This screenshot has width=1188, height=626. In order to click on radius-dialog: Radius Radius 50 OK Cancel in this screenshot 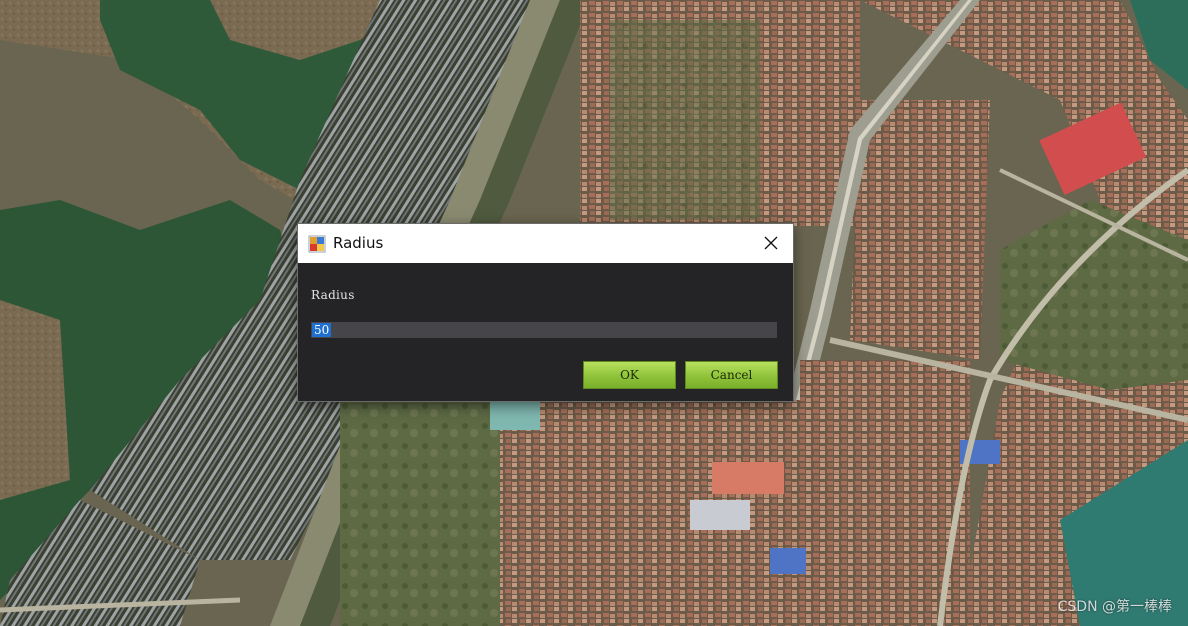, I will do `click(545, 312)`.